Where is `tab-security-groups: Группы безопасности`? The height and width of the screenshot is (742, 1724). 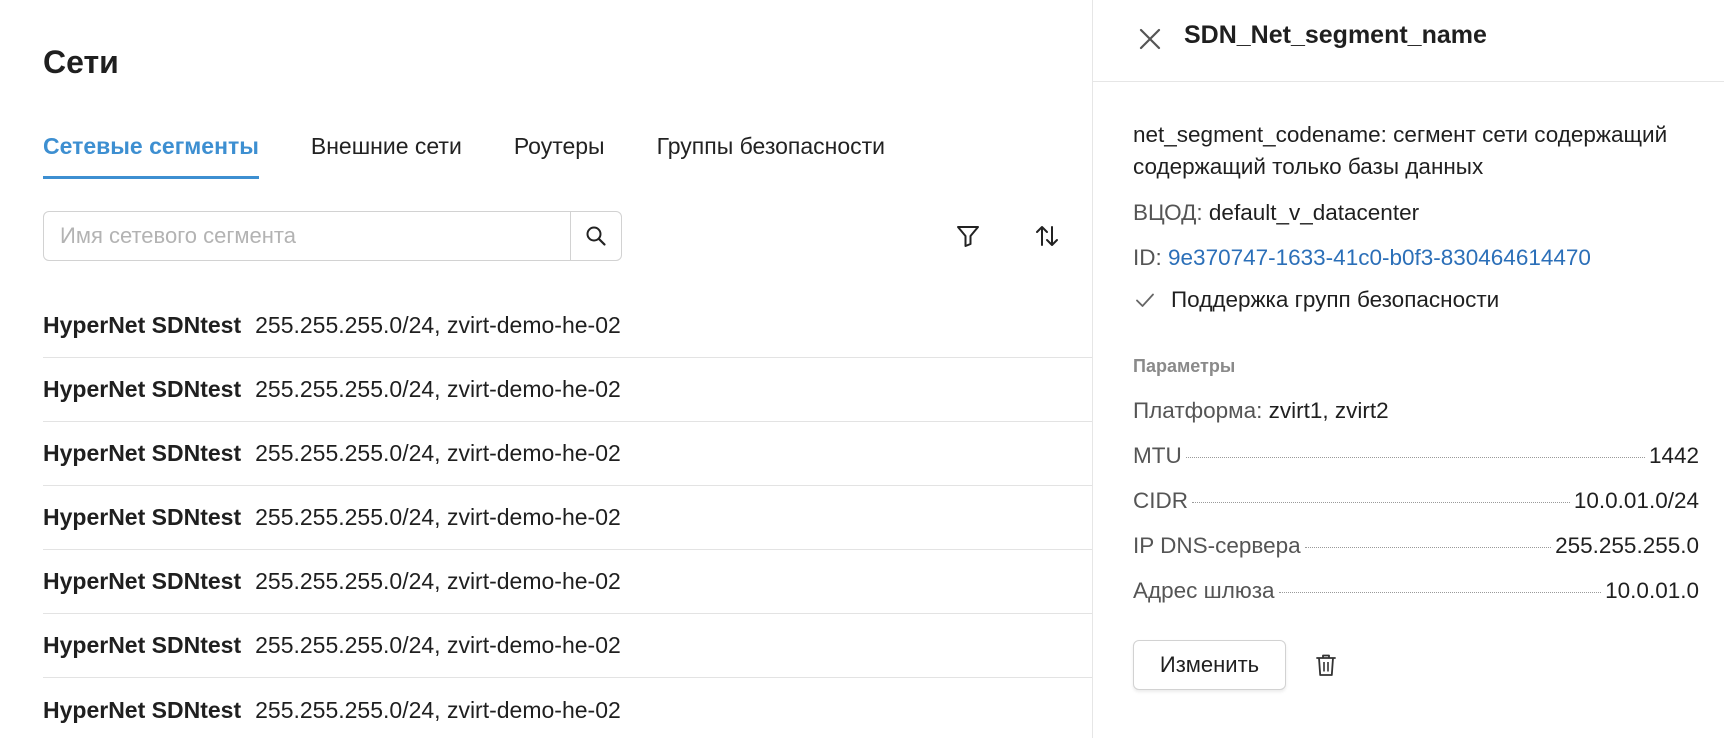 tab-security-groups: Группы безопасности is located at coordinates (771, 156).